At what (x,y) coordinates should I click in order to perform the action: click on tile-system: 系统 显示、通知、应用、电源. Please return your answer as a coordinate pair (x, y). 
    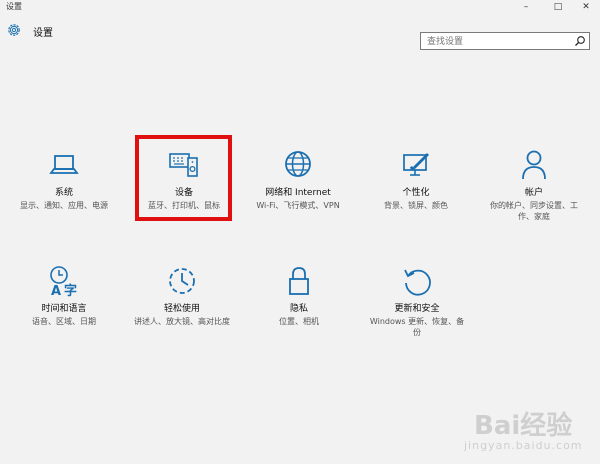
    Looking at the image, I should click on (64, 179).